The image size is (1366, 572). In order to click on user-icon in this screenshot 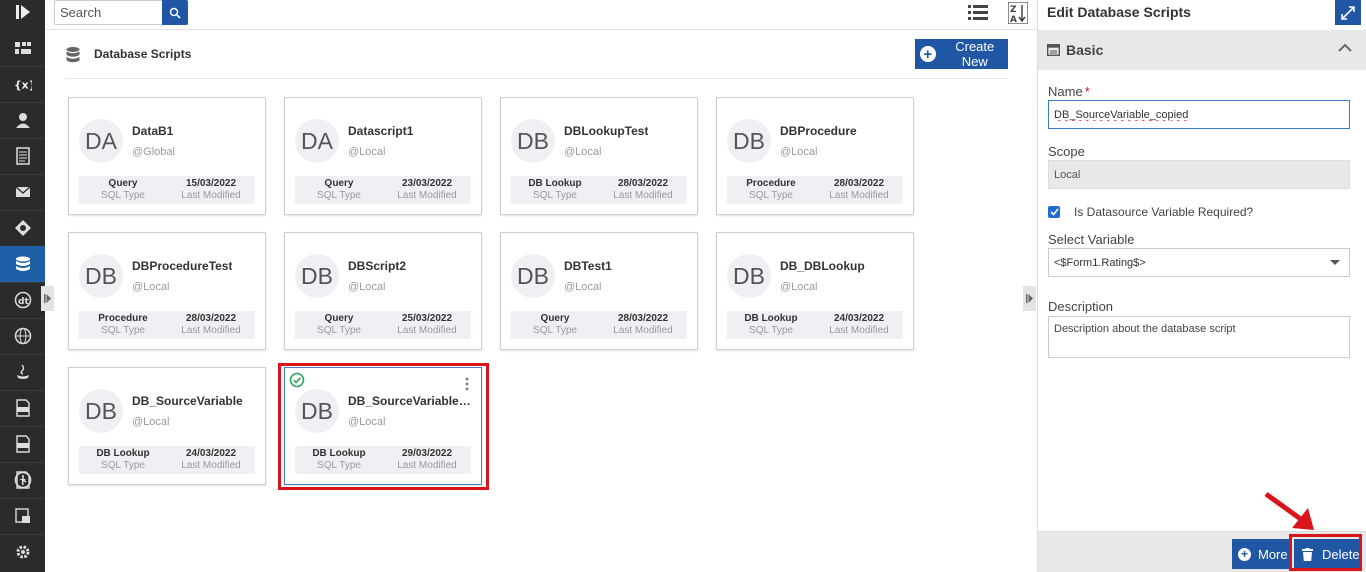, I will do `click(22, 120)`.